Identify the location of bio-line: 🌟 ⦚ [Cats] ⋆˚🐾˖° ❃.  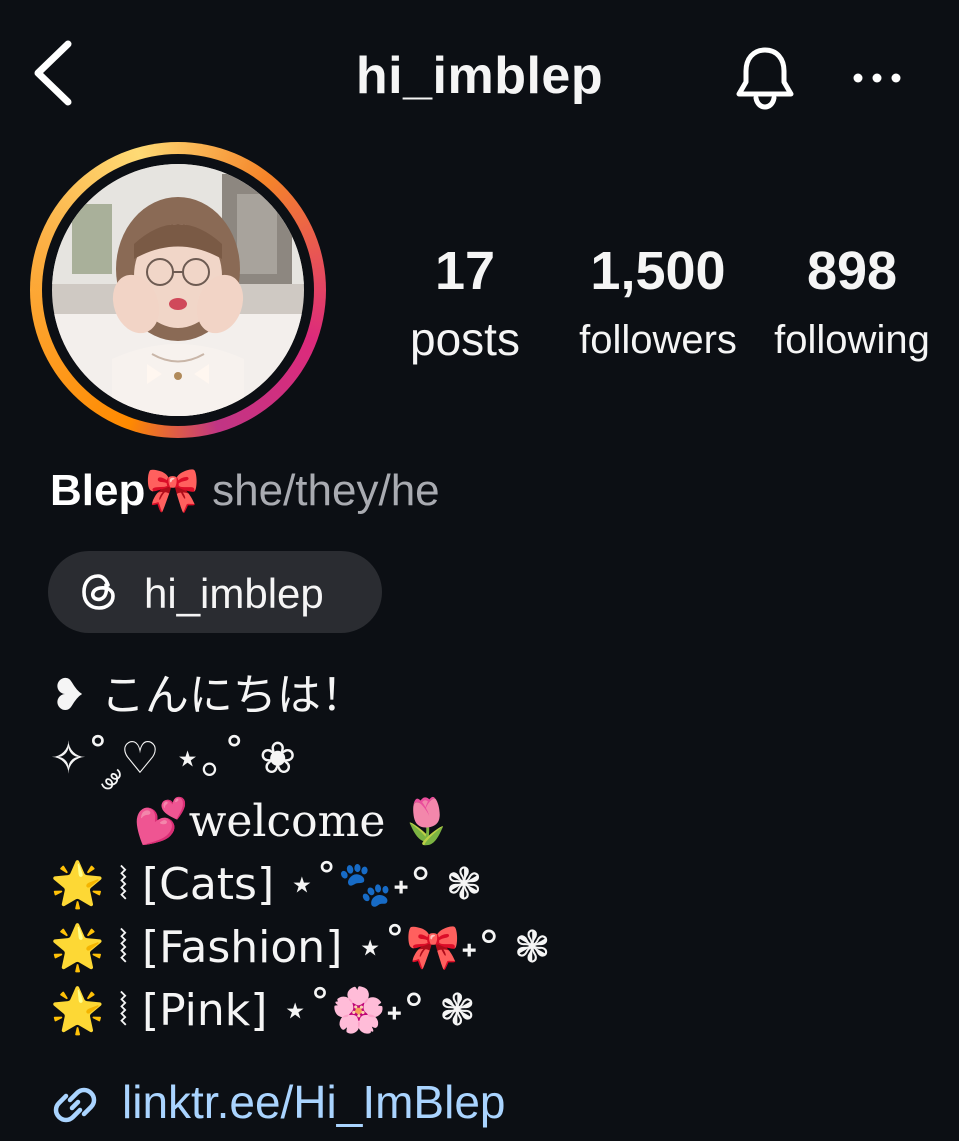
(266, 884).